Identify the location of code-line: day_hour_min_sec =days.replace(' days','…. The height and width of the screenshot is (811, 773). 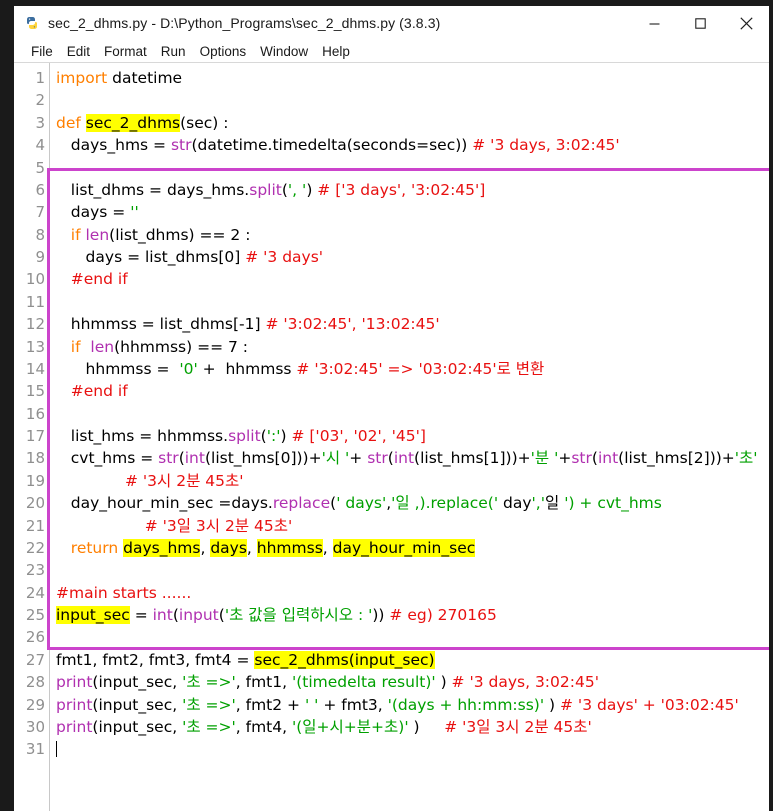
(359, 503).